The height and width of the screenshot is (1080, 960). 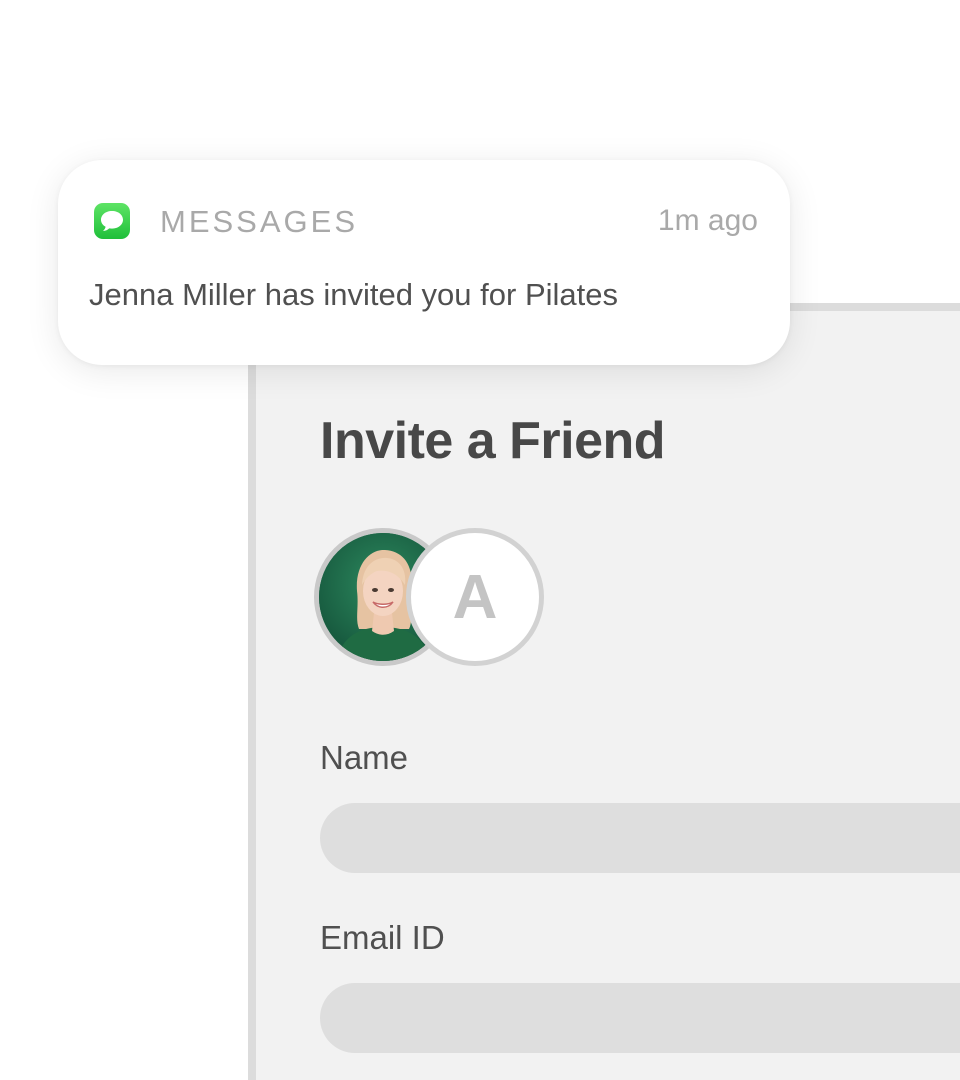 What do you see at coordinates (707, 220) in the screenshot?
I see `notification-timestamp: 1m ago` at bounding box center [707, 220].